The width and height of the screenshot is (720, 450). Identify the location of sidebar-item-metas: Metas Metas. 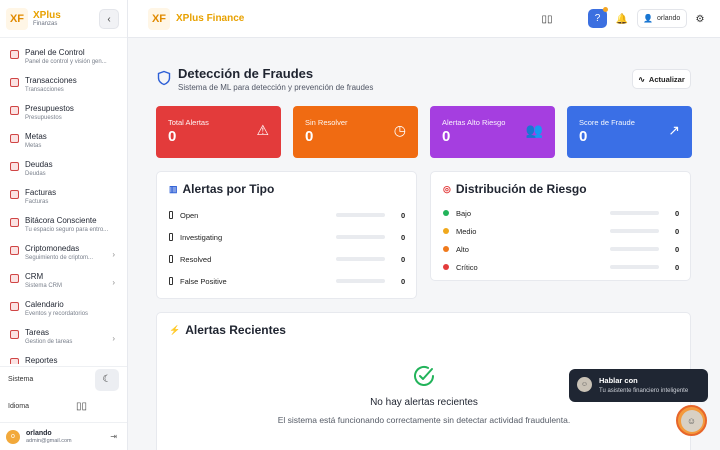
(63, 142).